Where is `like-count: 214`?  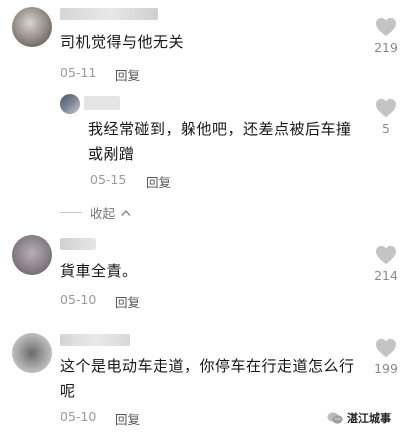
like-count: 214 is located at coordinates (386, 275).